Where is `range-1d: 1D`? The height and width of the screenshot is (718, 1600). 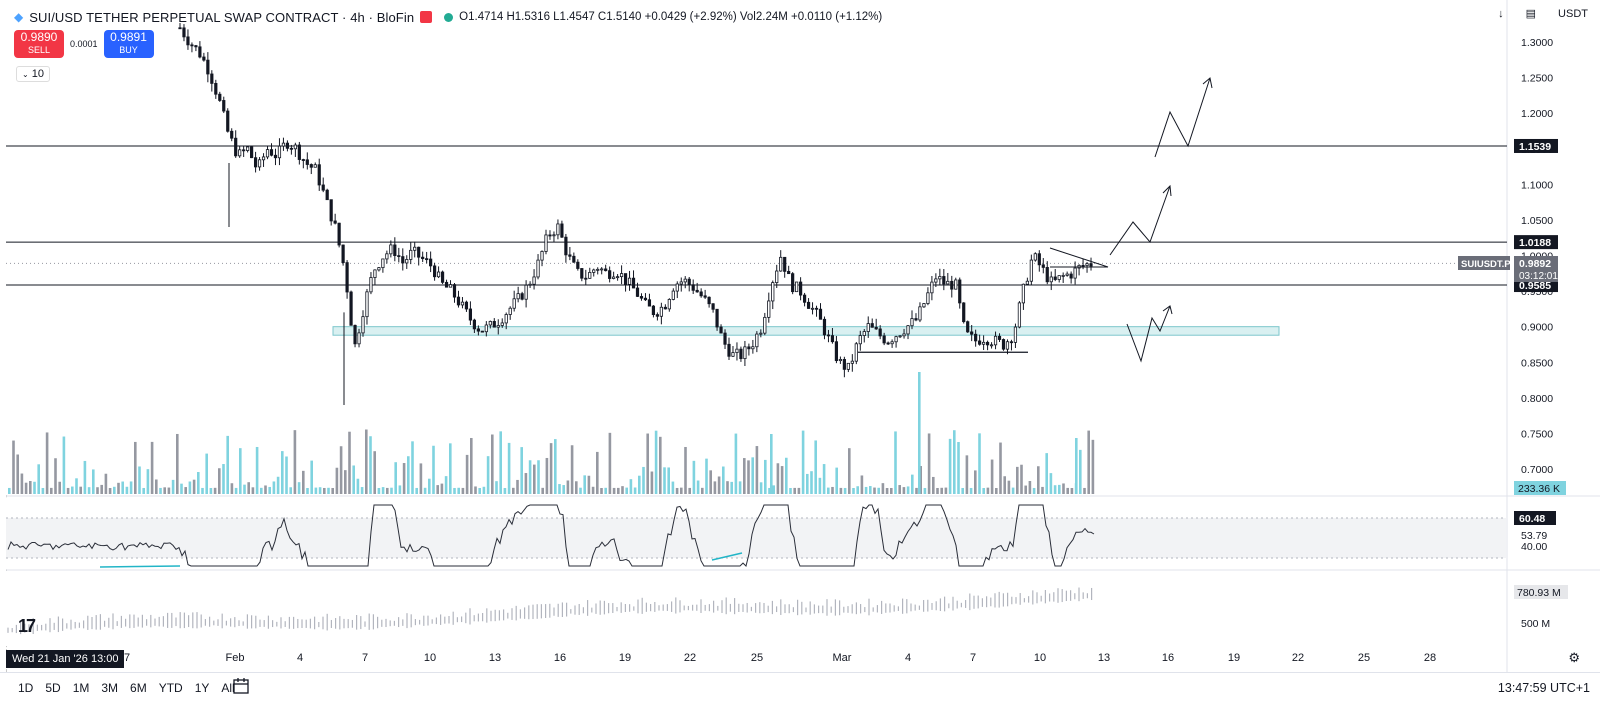 range-1d: 1D is located at coordinates (25, 688).